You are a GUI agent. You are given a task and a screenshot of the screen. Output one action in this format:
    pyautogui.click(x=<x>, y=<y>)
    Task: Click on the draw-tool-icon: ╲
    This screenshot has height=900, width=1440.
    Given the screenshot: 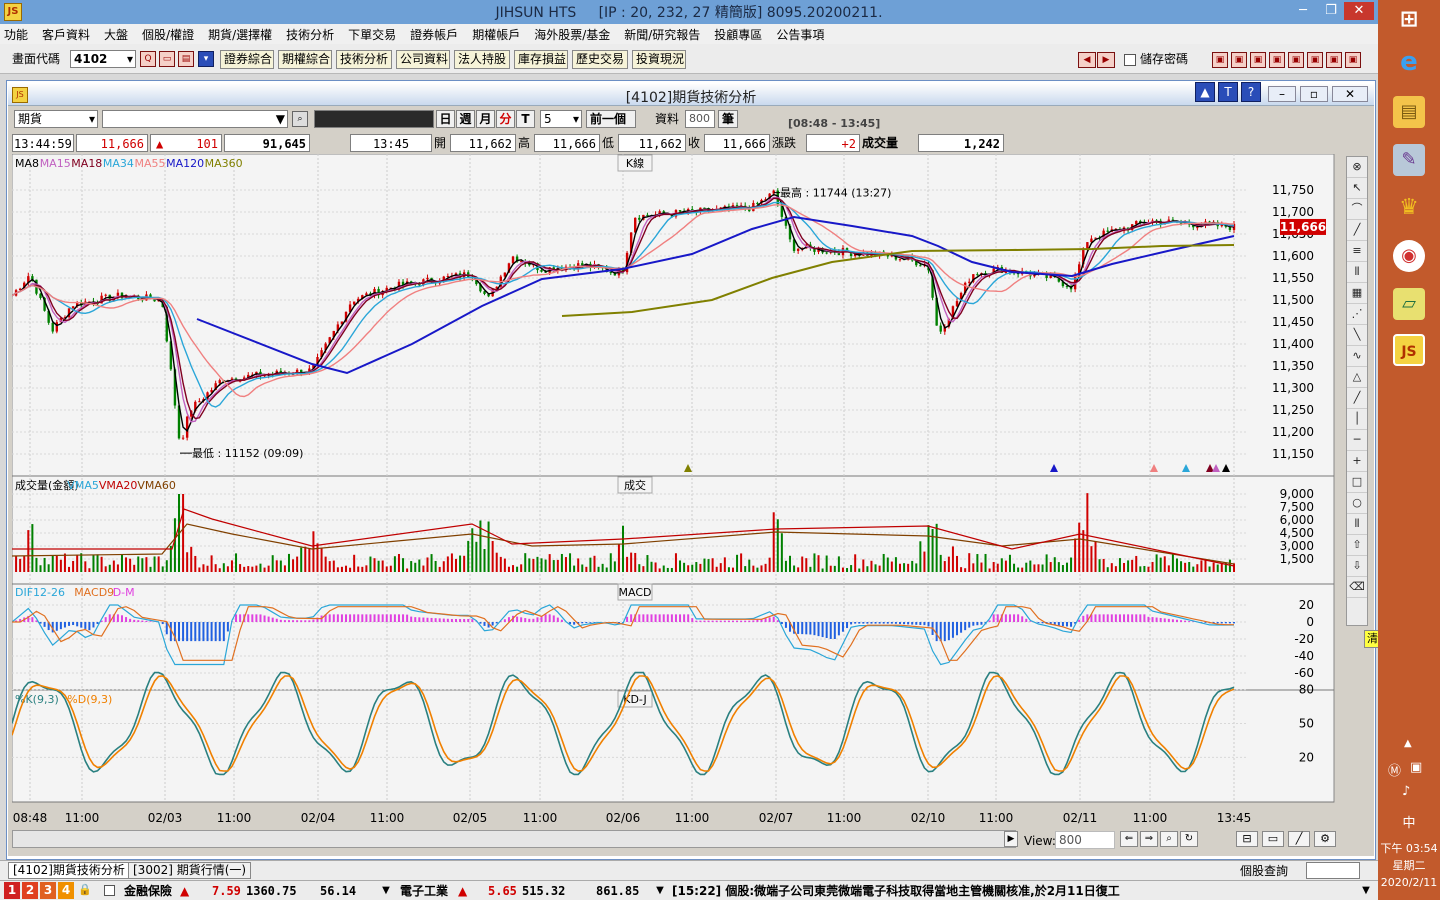 What is the action you would take?
    pyautogui.click(x=1357, y=335)
    